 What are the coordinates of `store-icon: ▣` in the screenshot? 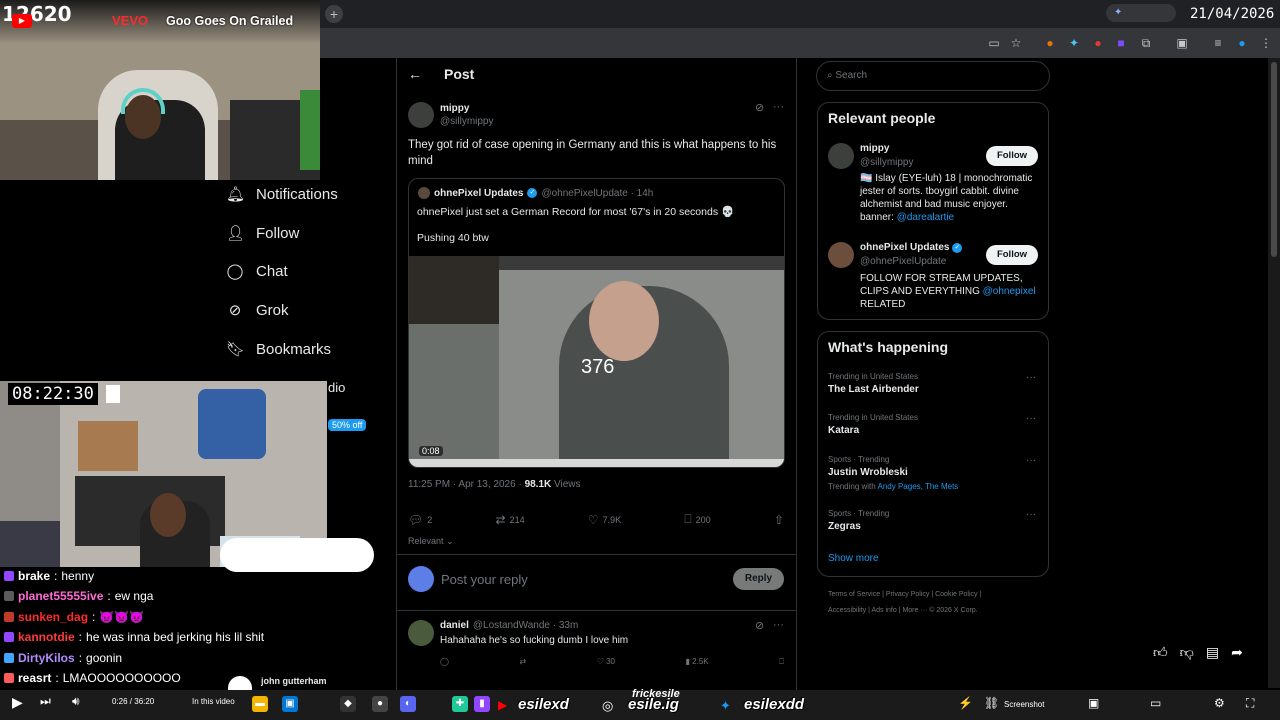 It's located at (290, 704).